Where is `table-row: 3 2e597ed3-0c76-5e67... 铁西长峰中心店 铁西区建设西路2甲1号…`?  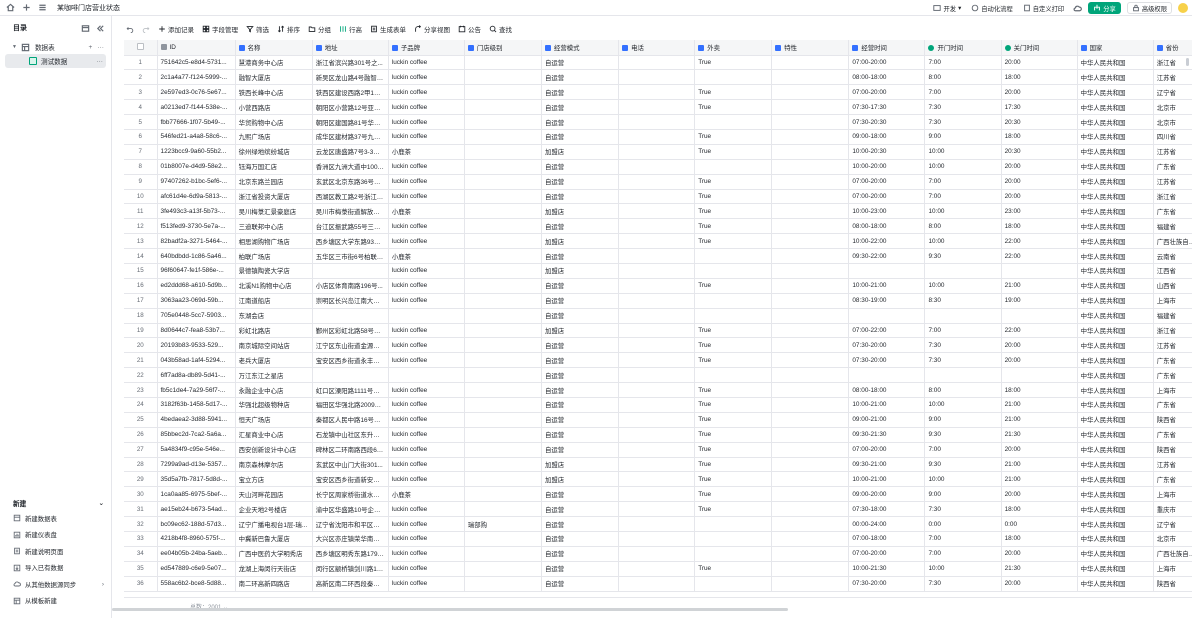 table-row: 3 2e597ed3-0c76-5e67... 铁西长峰中心店 铁西区建设西路2甲1号… is located at coordinates (658, 92).